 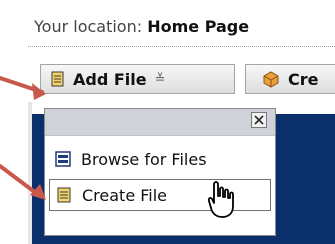 What do you see at coordinates (181, 46) in the screenshot?
I see `divider` at bounding box center [181, 46].